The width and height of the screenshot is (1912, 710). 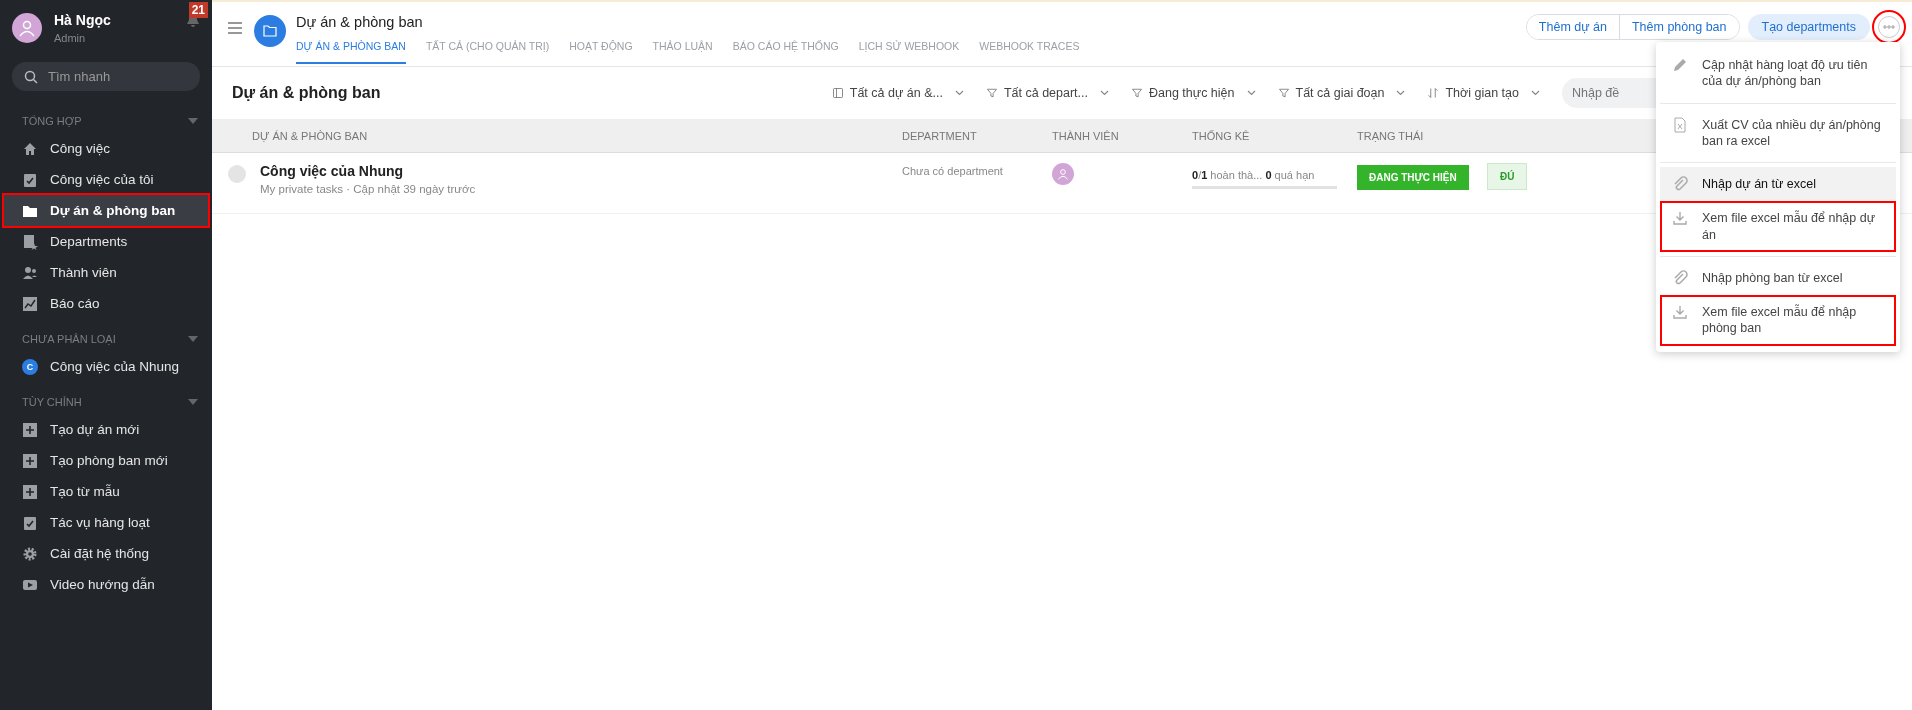 I want to click on filter-dropdown: Thời gian tạo, so click(x=1483, y=93).